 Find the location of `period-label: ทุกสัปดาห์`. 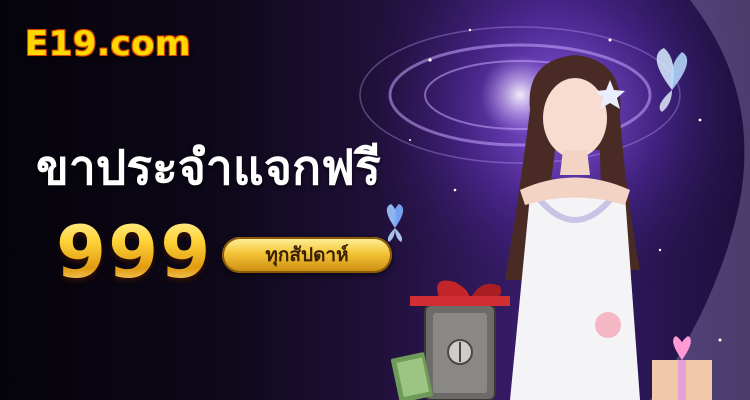

period-label: ทุกสัปดาห์ is located at coordinates (307, 255).